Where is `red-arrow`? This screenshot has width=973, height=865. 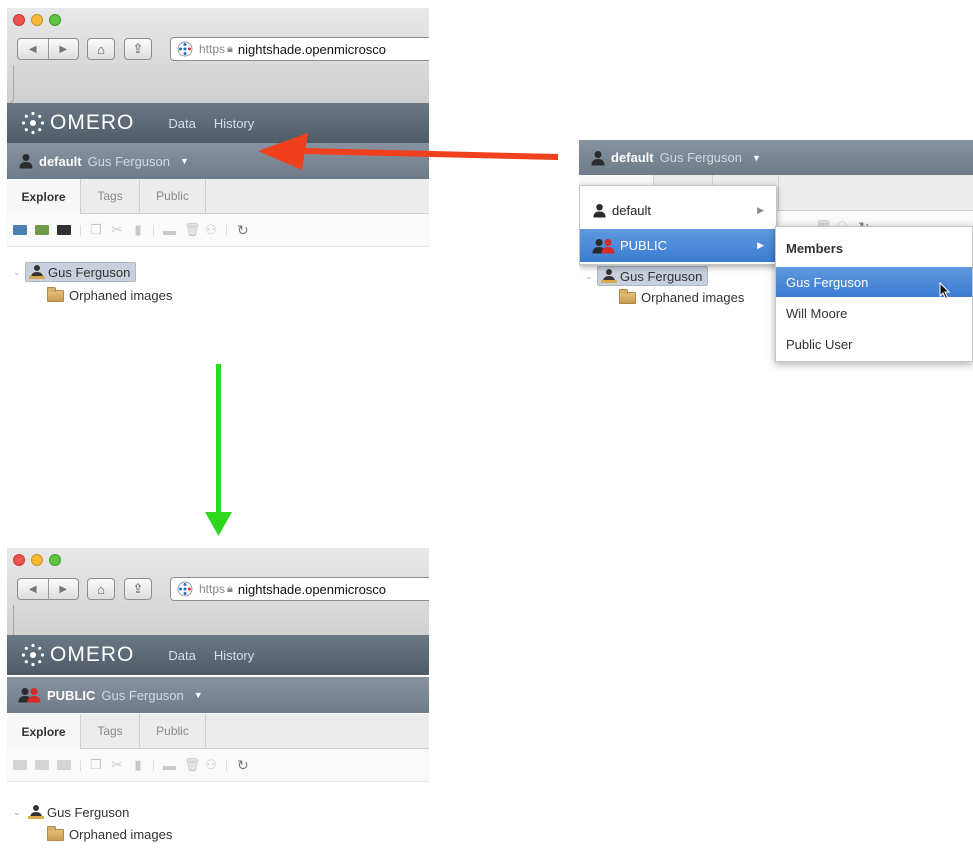 red-arrow is located at coordinates (408, 151).